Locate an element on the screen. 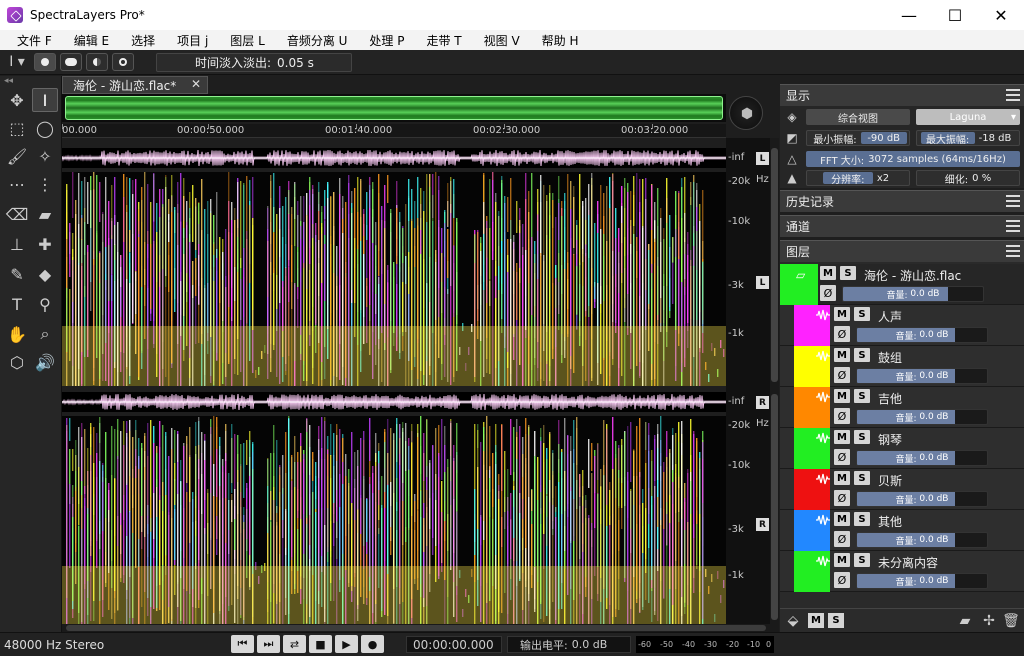 The image size is (1024, 656). overview-bar is located at coordinates (394, 108).